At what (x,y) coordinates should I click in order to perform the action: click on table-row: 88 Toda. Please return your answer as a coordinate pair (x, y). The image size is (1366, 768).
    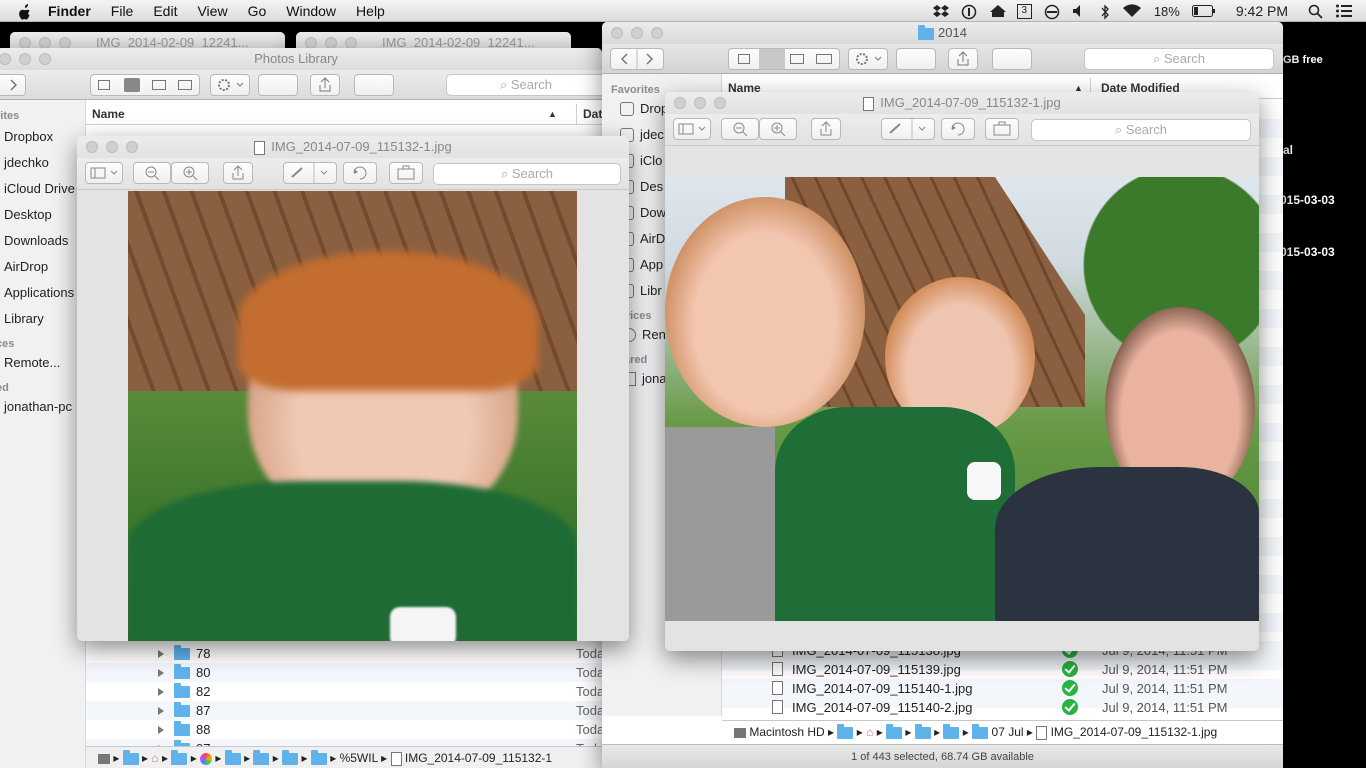
    Looking at the image, I should click on (344, 729).